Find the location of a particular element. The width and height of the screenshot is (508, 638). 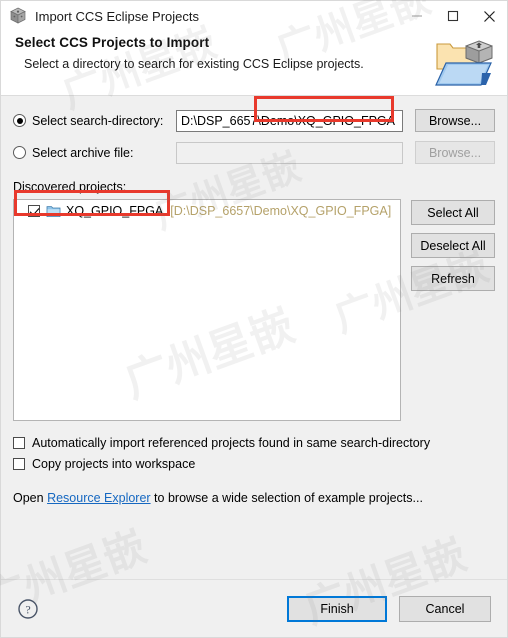

search-directory-radio-label: Select search-directory: is located at coordinates (94, 121).